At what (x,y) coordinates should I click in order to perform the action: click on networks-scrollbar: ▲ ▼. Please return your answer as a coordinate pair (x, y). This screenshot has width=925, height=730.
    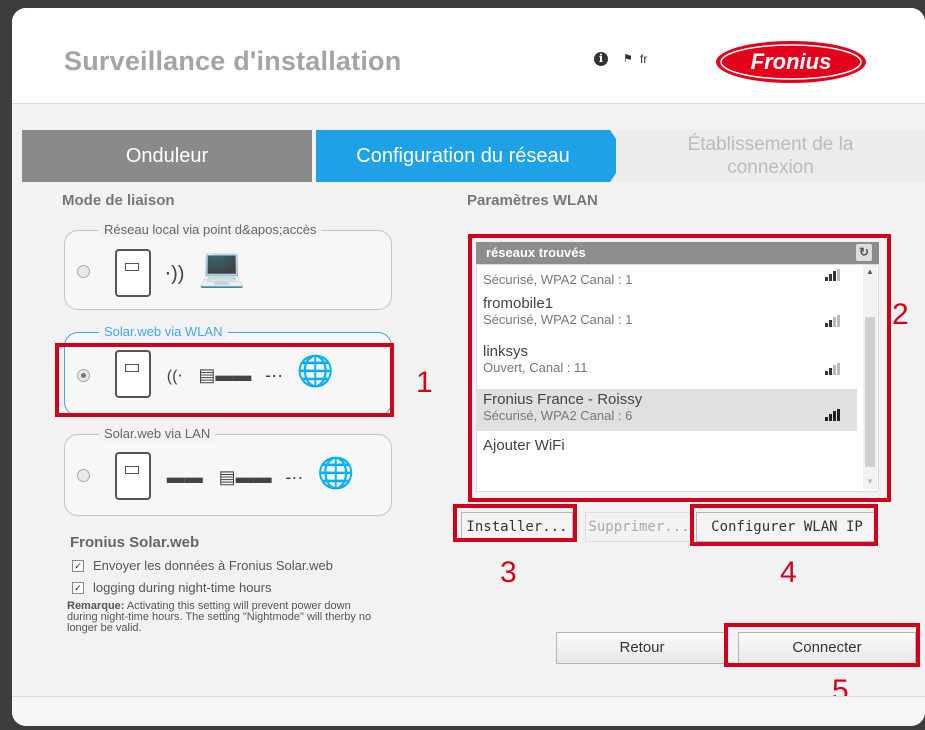
    Looking at the image, I should click on (870, 377).